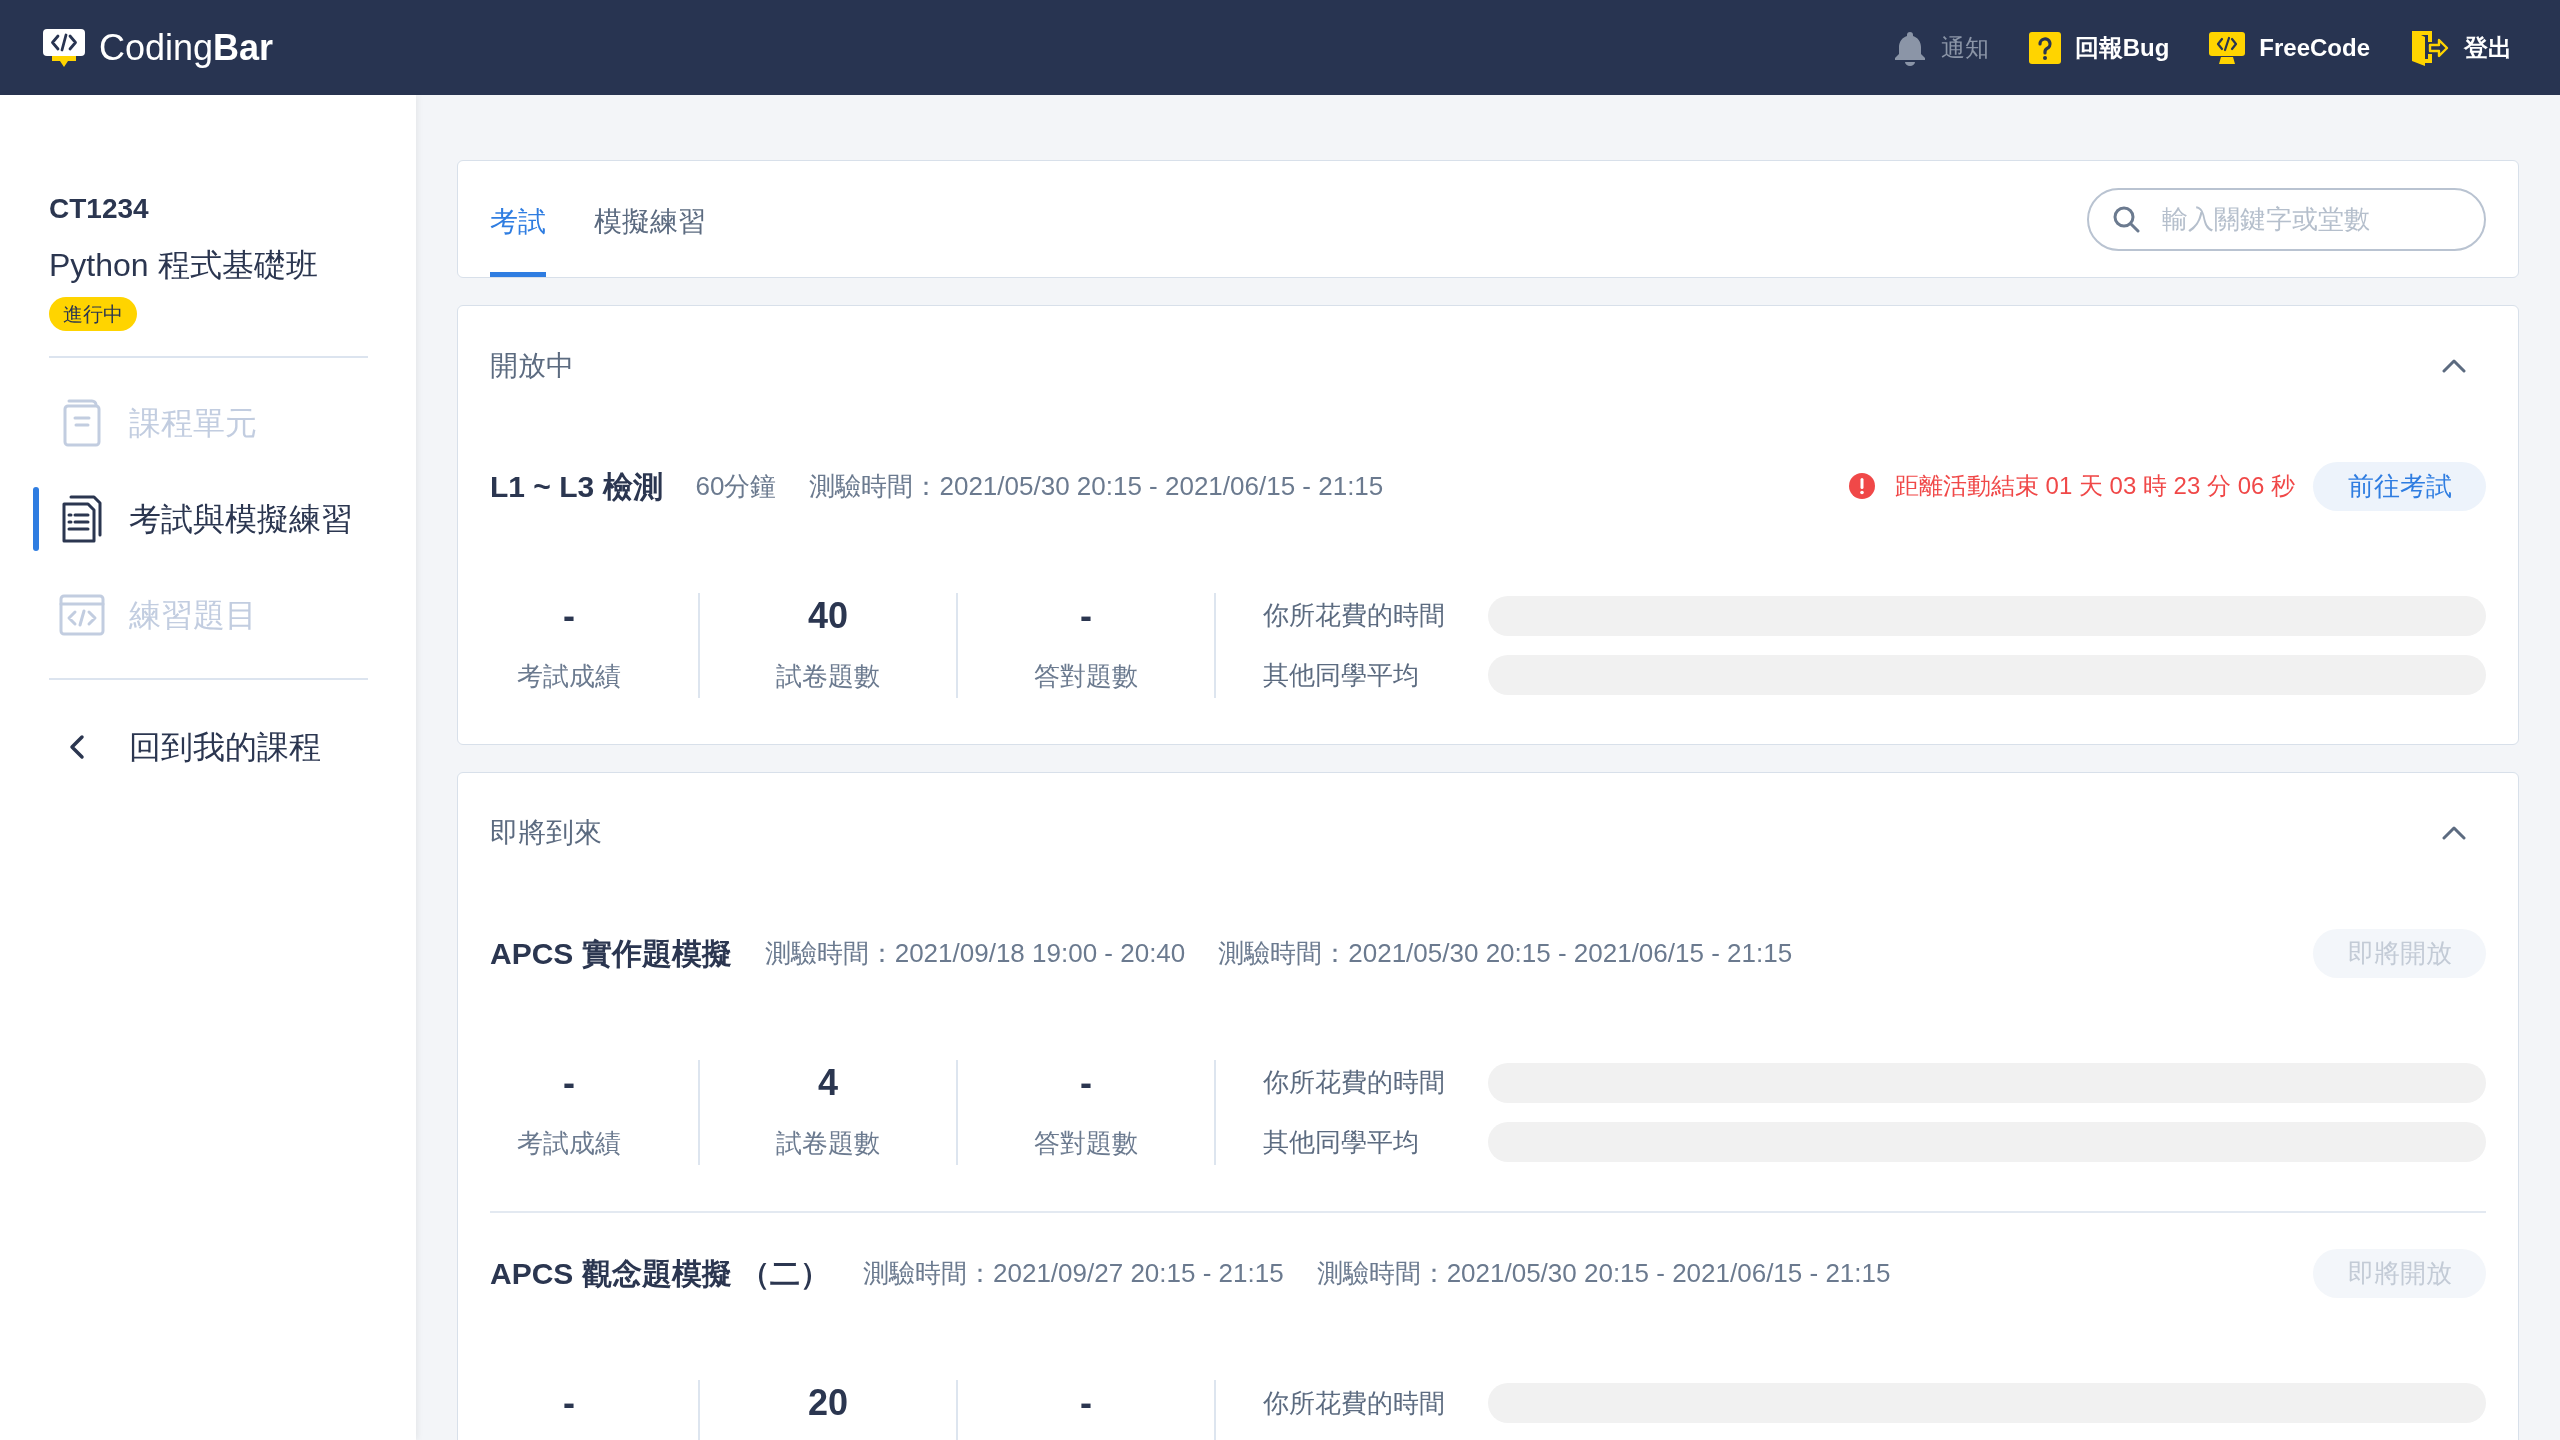 Image resolution: width=2560 pixels, height=1440 pixels. Describe the element at coordinates (650, 219) in the screenshot. I see `tab: 模擬練習` at that location.